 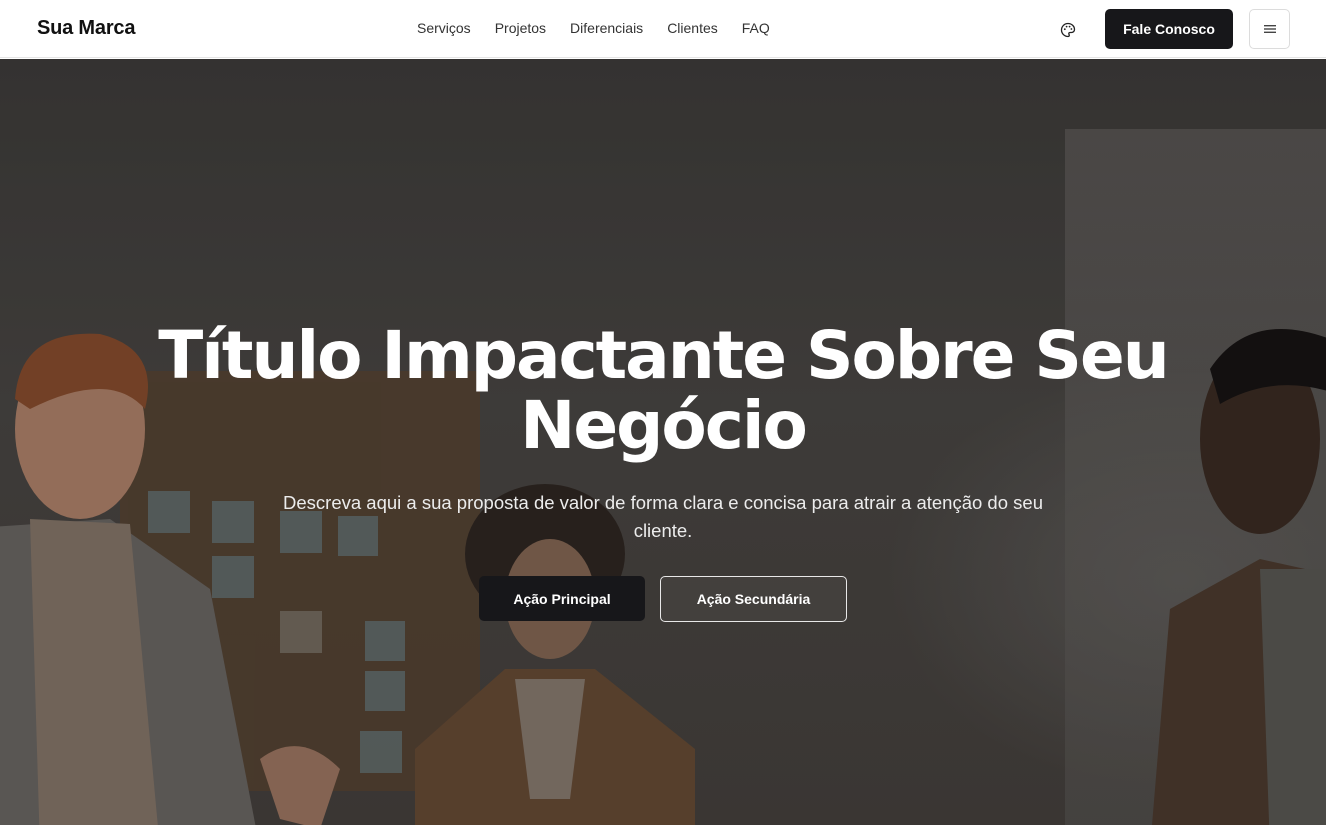 I want to click on hamburger-menu-icon, so click(x=1269, y=29).